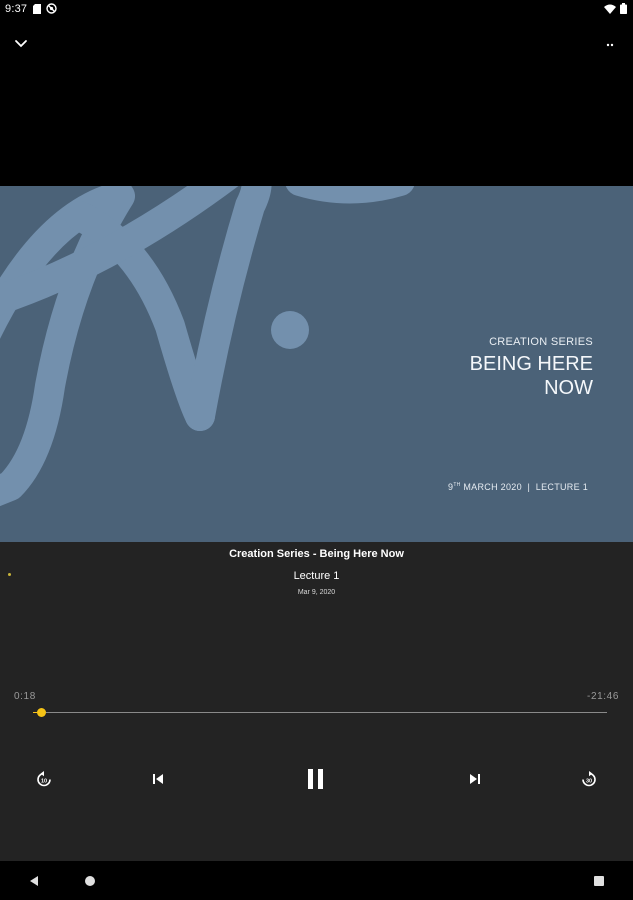  What do you see at coordinates (603, 696) in the screenshot?
I see `remaining-time: -21:46` at bounding box center [603, 696].